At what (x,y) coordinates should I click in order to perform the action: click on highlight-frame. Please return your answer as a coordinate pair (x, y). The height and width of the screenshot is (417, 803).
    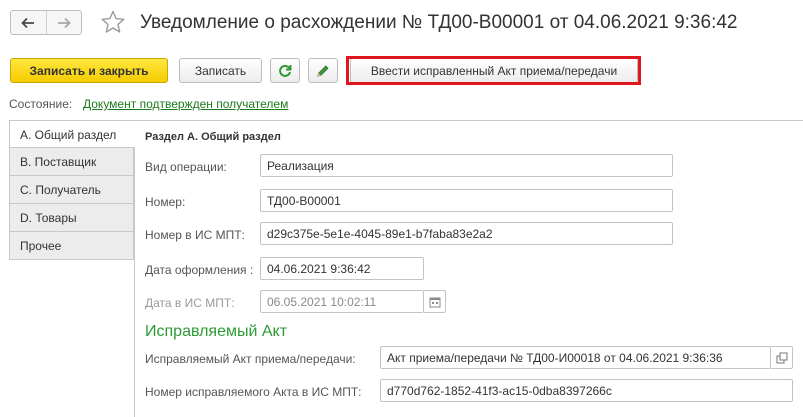
    Looking at the image, I should click on (493, 70).